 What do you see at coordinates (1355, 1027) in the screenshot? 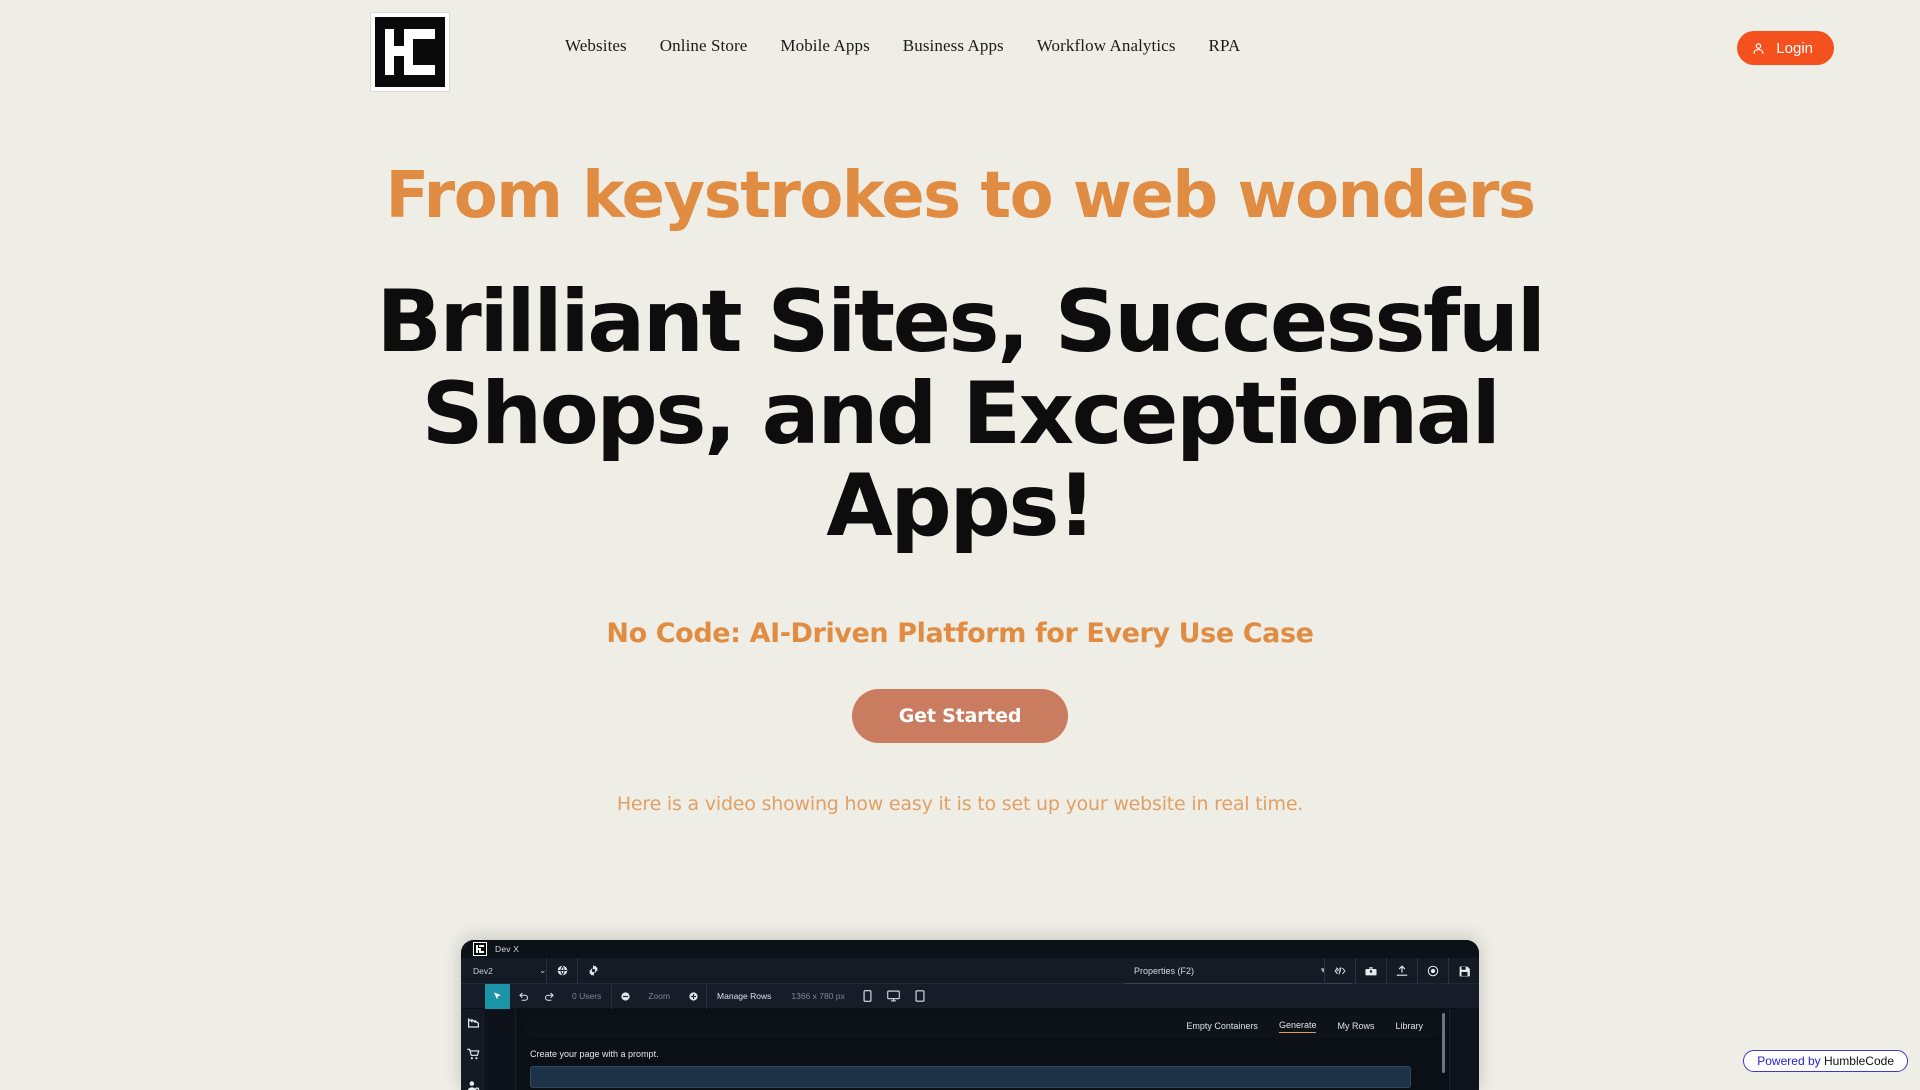
I see `tab-my-rows: My Rows` at bounding box center [1355, 1027].